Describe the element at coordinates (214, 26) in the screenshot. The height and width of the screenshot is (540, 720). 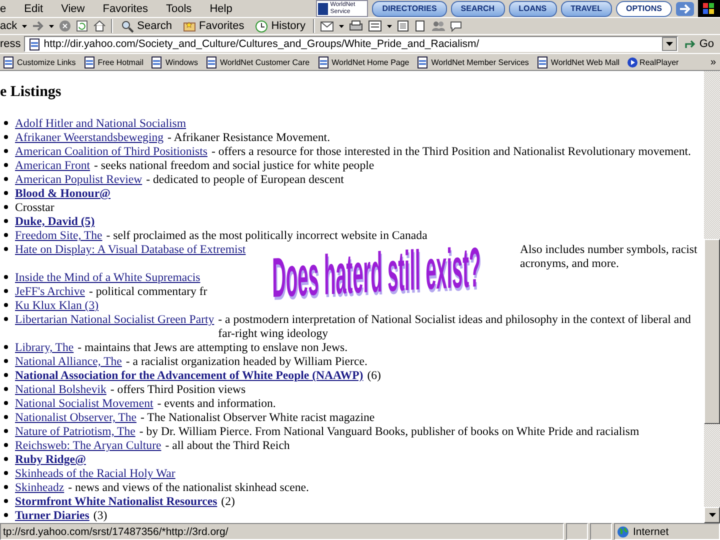
I see `favorites-button: Favorites` at that location.